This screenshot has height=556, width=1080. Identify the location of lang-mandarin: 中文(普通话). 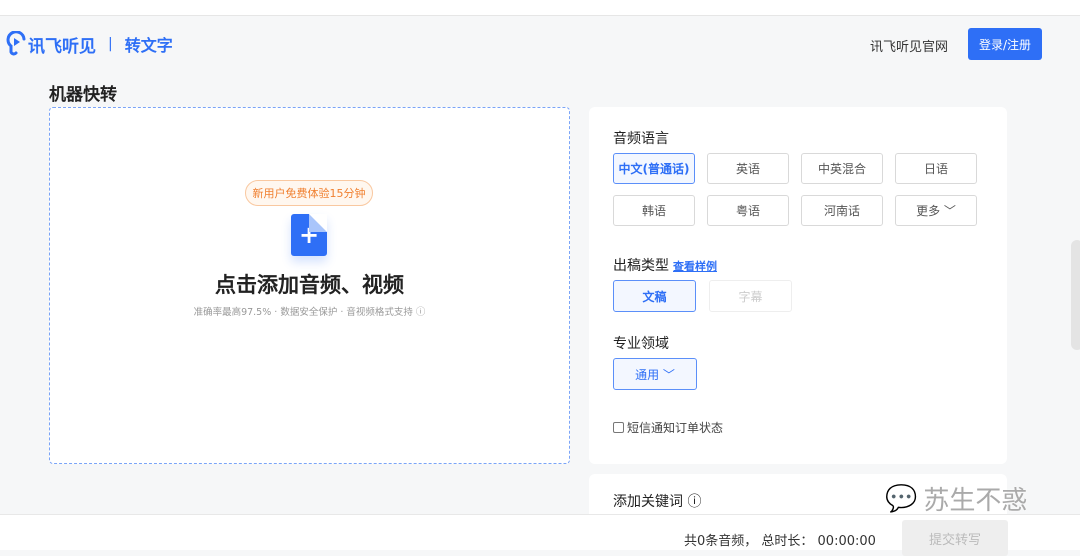
(654, 168).